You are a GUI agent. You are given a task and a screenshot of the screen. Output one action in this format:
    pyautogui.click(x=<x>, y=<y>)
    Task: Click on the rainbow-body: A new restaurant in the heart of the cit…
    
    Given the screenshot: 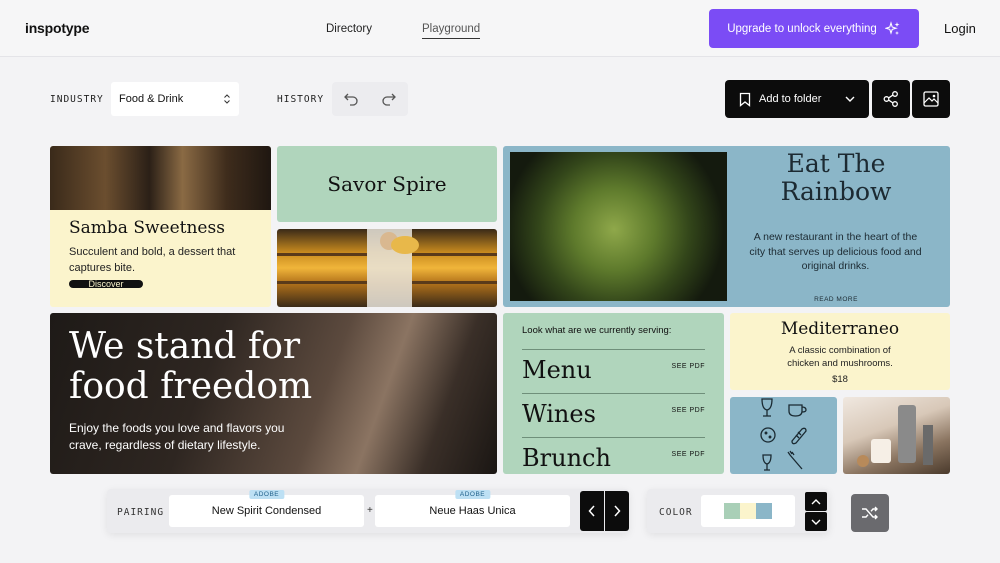 What is the action you would take?
    pyautogui.click(x=835, y=251)
    